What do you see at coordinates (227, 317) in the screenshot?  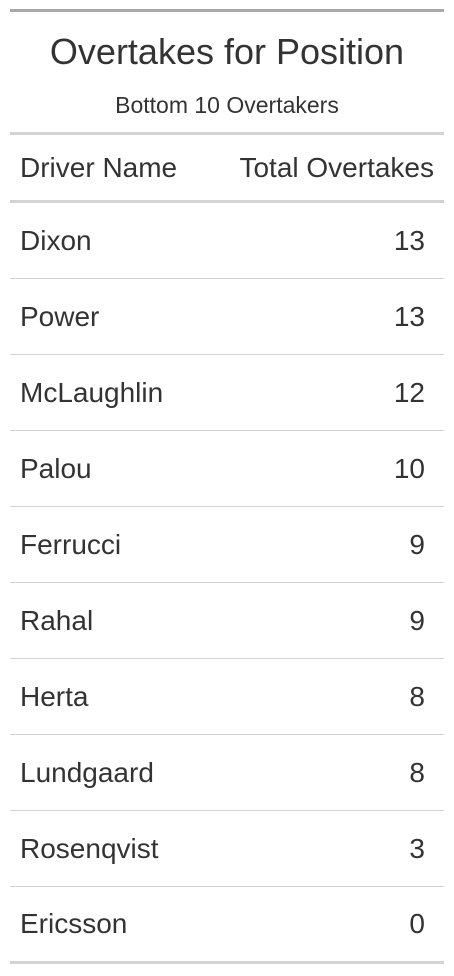 I see `table-row: Power 13` at bounding box center [227, 317].